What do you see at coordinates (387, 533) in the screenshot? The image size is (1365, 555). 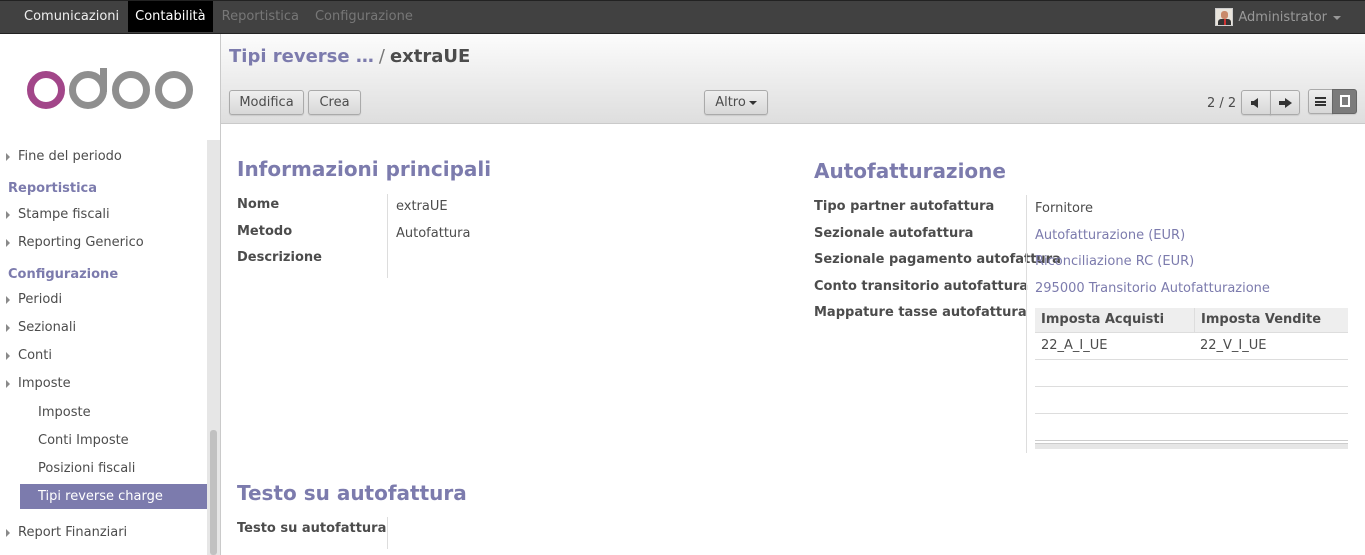 I see `field-divider-testo` at bounding box center [387, 533].